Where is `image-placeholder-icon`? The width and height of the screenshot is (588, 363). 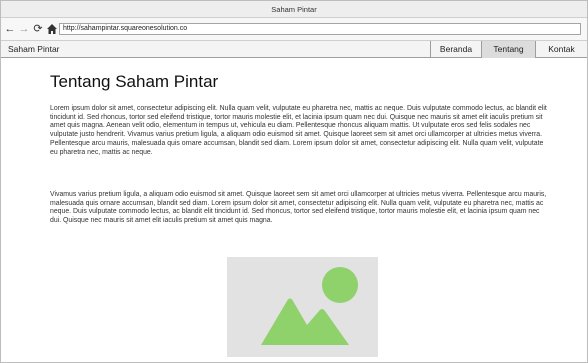 image-placeholder-icon is located at coordinates (309, 306).